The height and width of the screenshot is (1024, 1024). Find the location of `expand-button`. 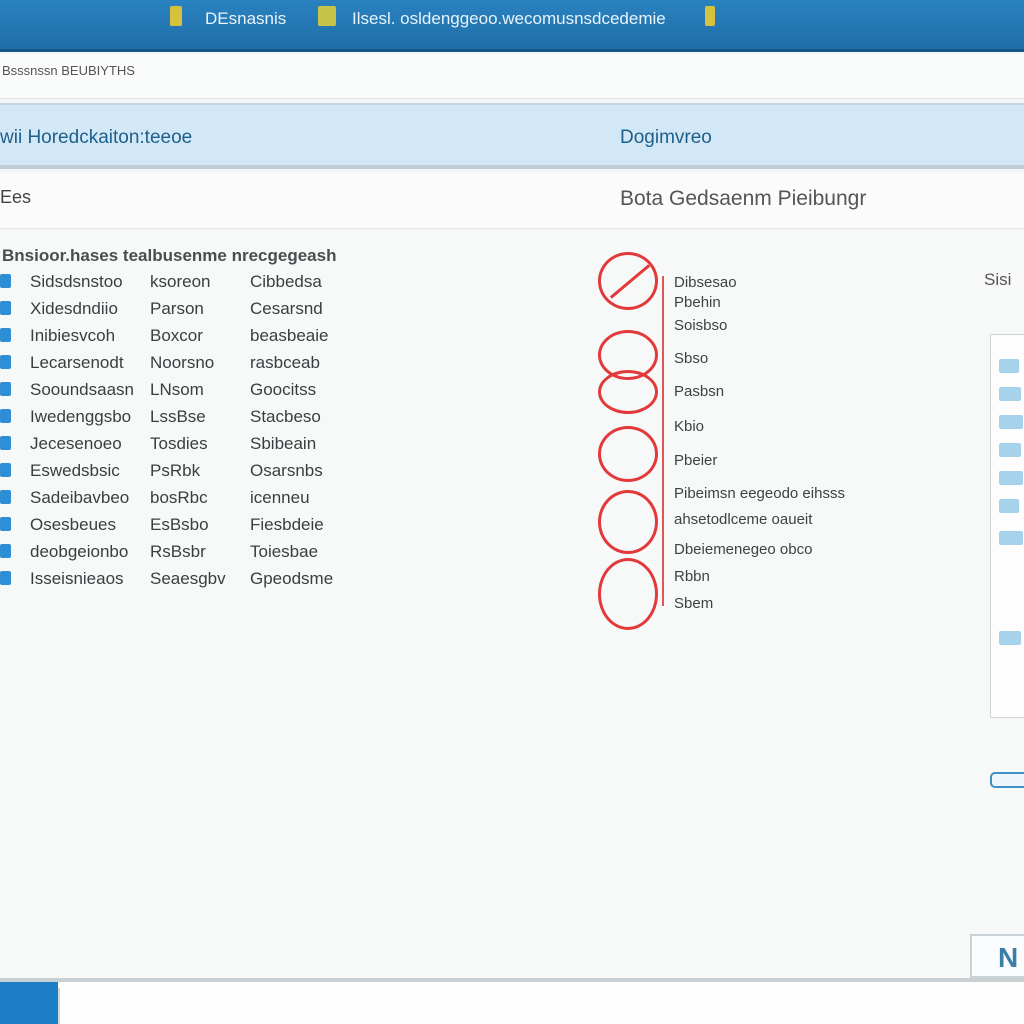

expand-button is located at coordinates (1007, 780).